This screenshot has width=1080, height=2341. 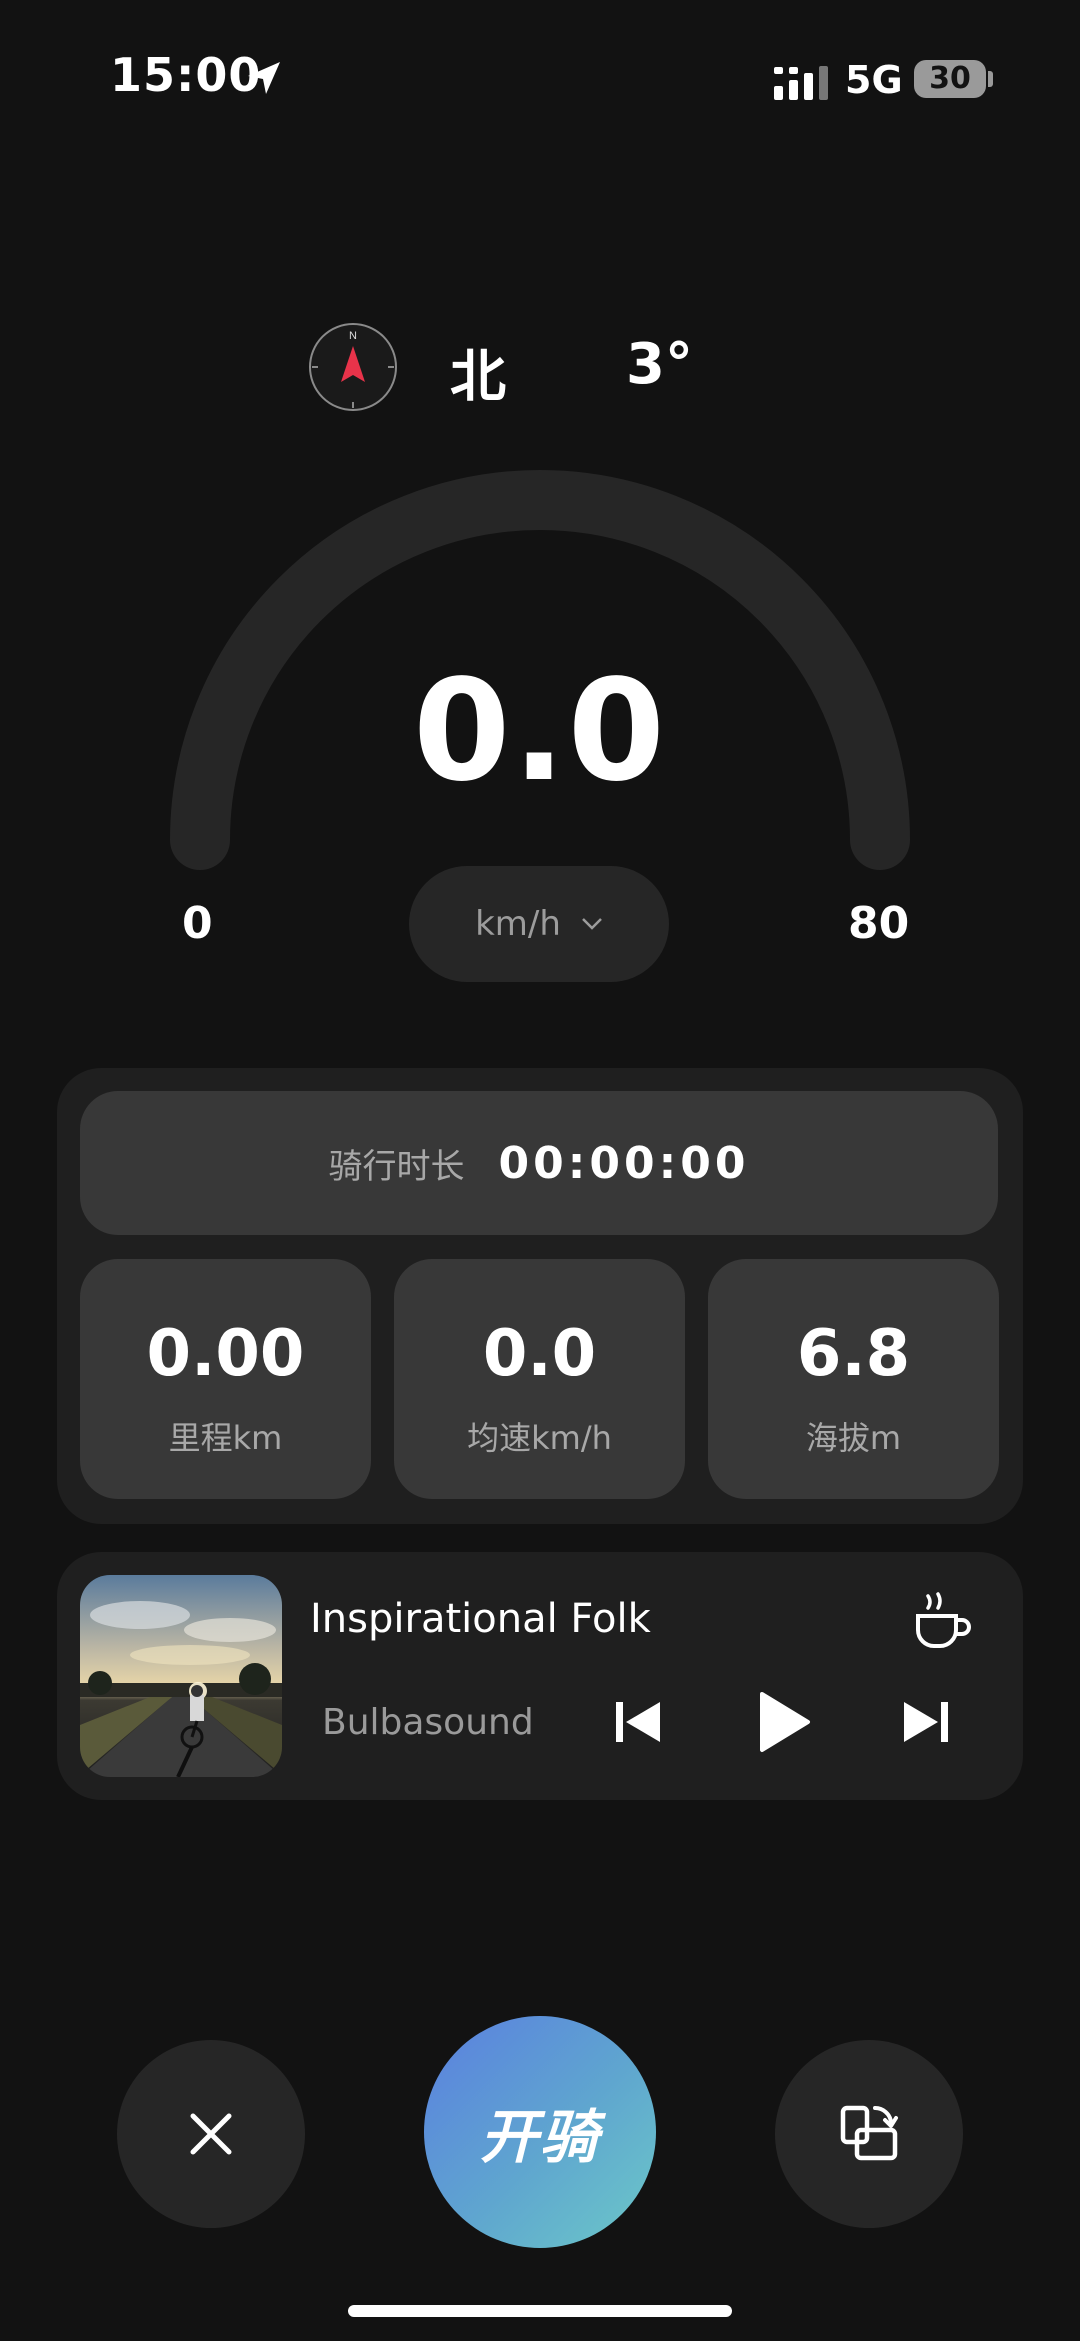 I want to click on stat-card-avg-speed: 0.0 均速km/h, so click(x=539, y=1379).